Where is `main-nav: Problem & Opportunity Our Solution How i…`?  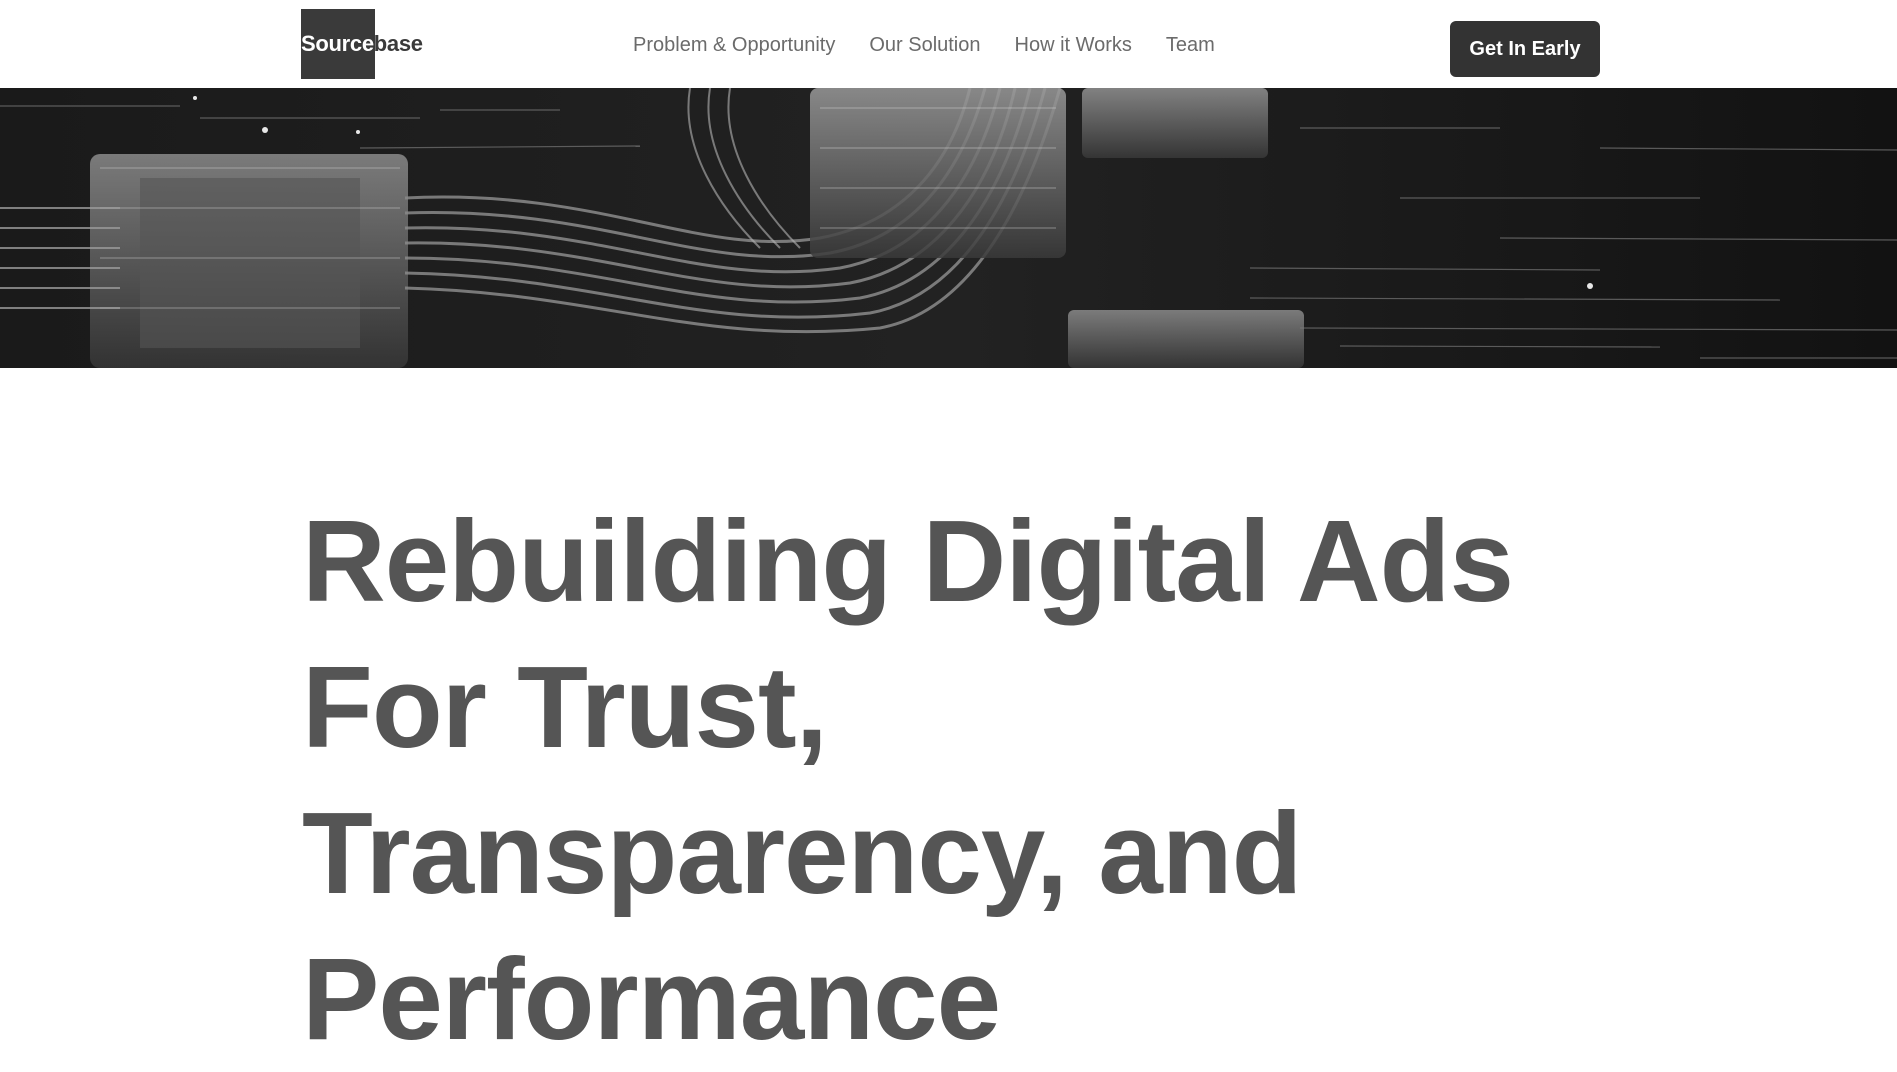 main-nav: Problem & Opportunity Our Solution How i… is located at coordinates (924, 45).